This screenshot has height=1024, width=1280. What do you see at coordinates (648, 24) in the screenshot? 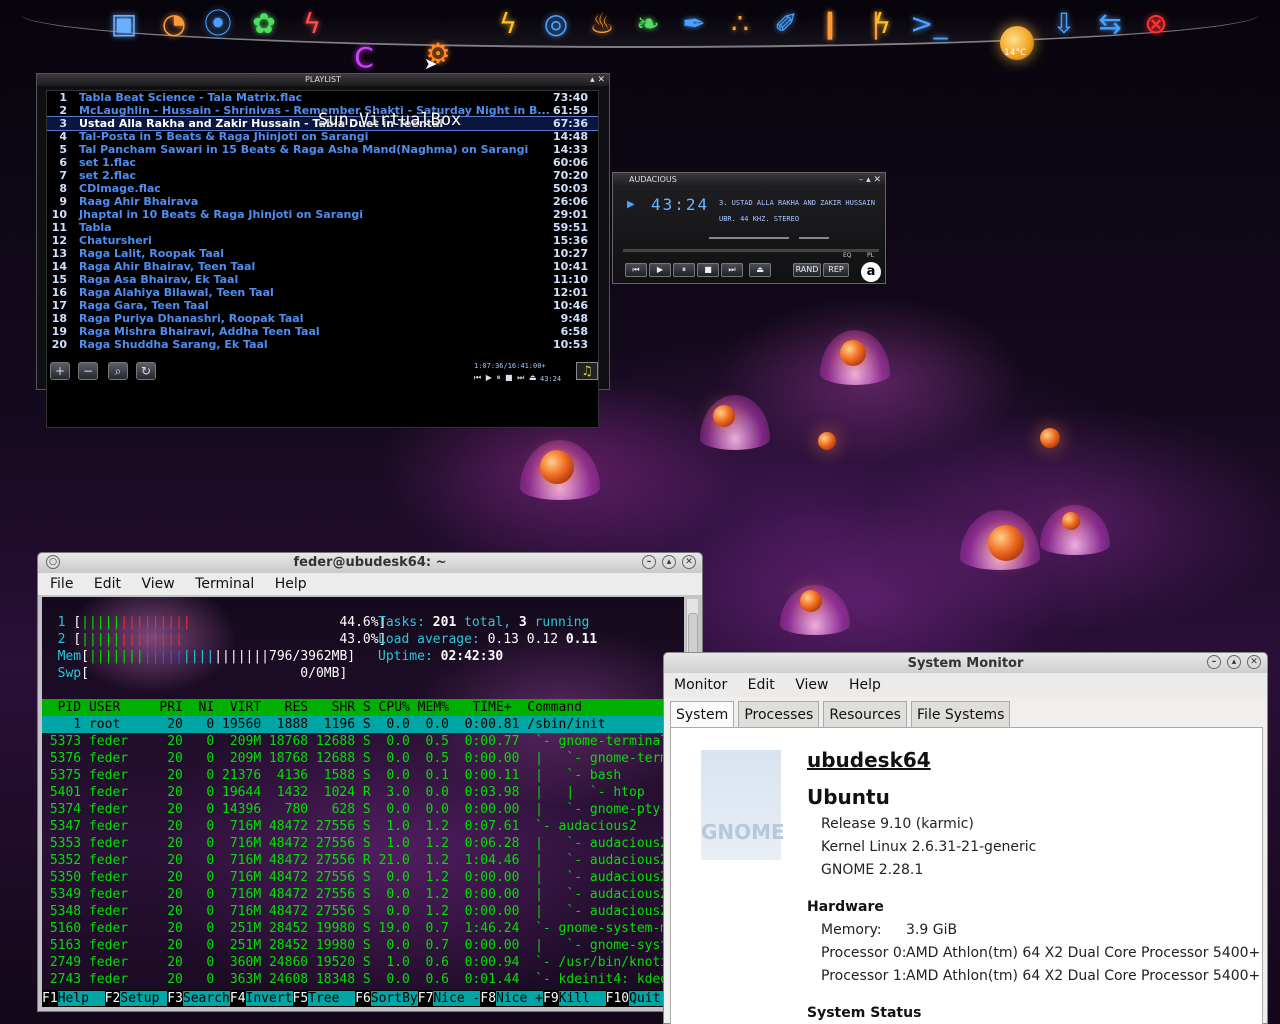
I see `feather-icon: ❧` at bounding box center [648, 24].